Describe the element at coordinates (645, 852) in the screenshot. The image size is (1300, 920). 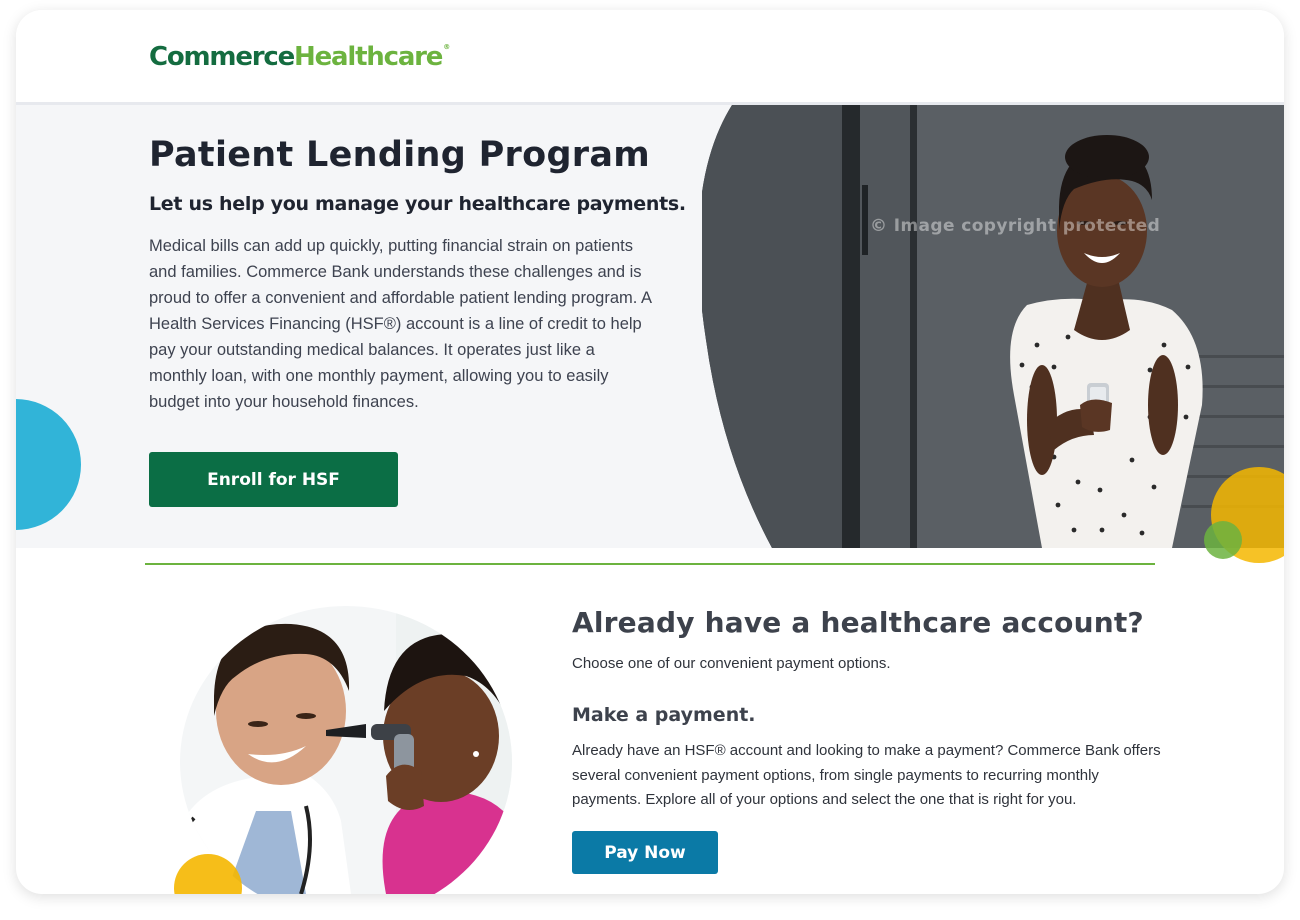
I see `pay-now-button: Pay Now` at that location.